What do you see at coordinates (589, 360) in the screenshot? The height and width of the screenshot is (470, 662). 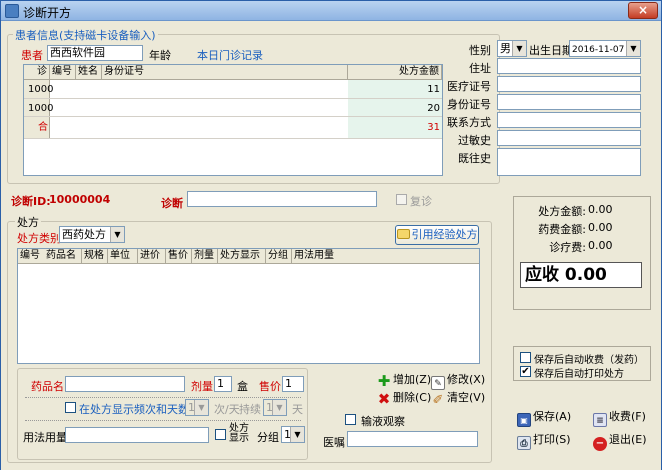 I see `auto-charge-label: 保存后自动收费（发药）` at bounding box center [589, 360].